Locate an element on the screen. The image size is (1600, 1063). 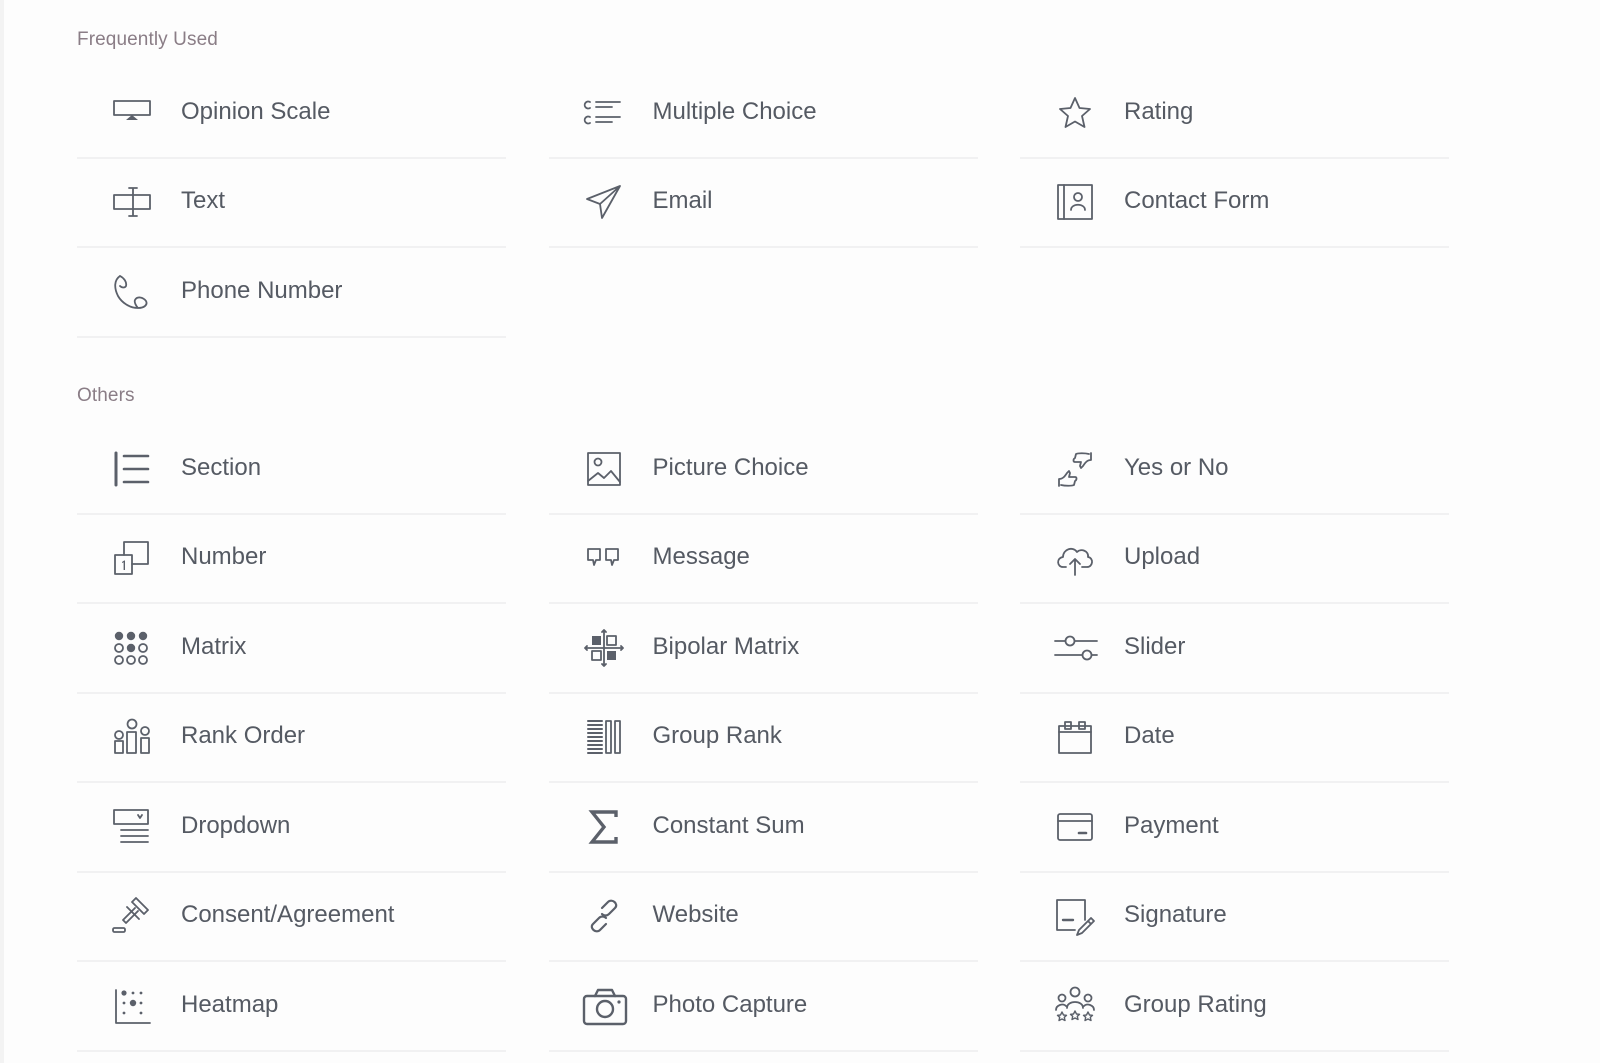
question-type-photo-capture: Photo Capture is located at coordinates (763, 1007).